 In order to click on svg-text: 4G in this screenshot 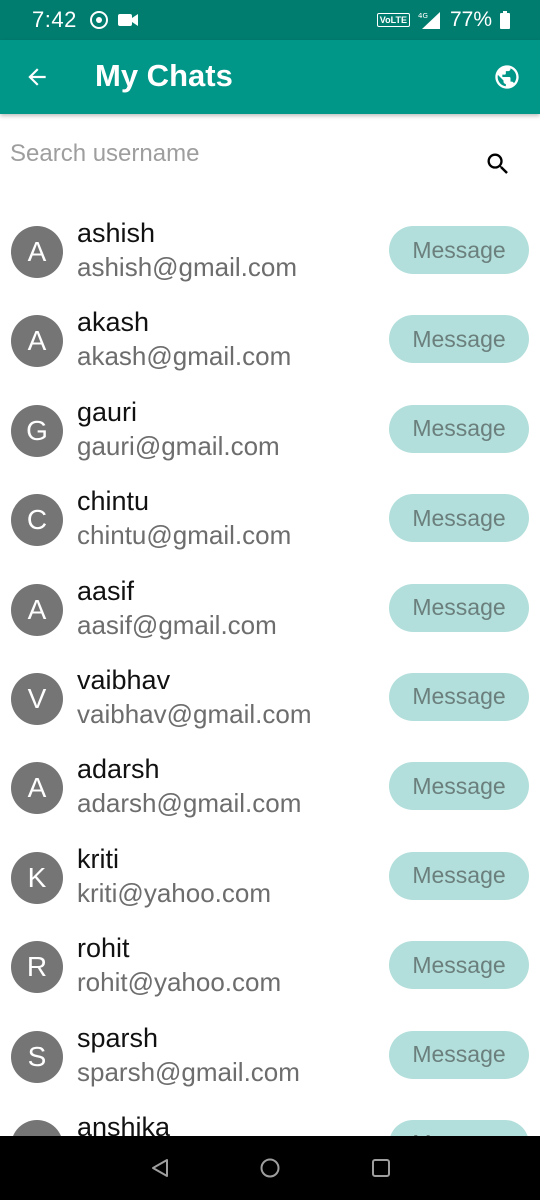, I will do `click(423, 16)`.